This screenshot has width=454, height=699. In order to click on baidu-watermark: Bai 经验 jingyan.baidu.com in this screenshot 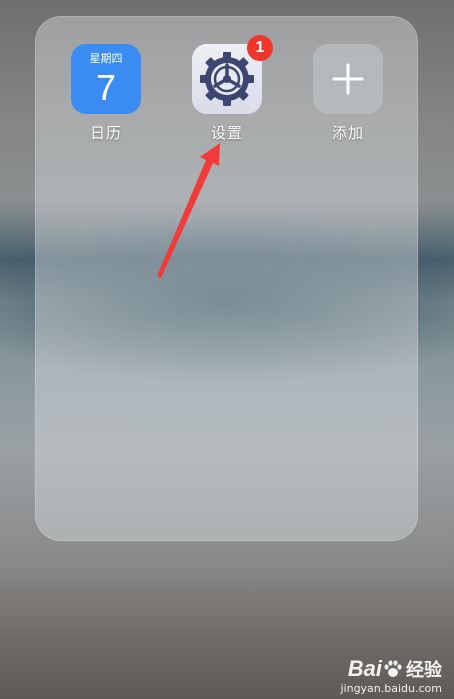, I will do `click(391, 675)`.